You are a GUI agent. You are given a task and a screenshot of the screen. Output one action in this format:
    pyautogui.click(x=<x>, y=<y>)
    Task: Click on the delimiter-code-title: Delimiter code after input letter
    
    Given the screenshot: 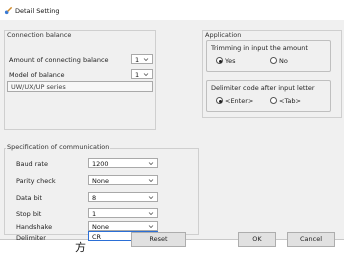 What is the action you would take?
    pyautogui.click(x=263, y=88)
    